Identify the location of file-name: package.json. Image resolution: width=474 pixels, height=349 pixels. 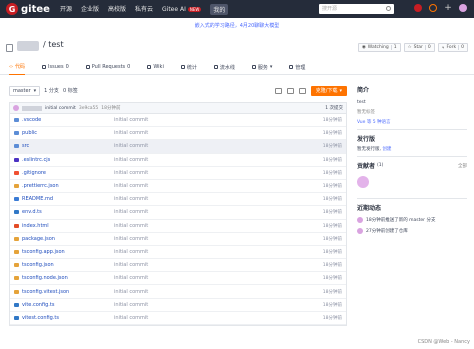
(38, 239).